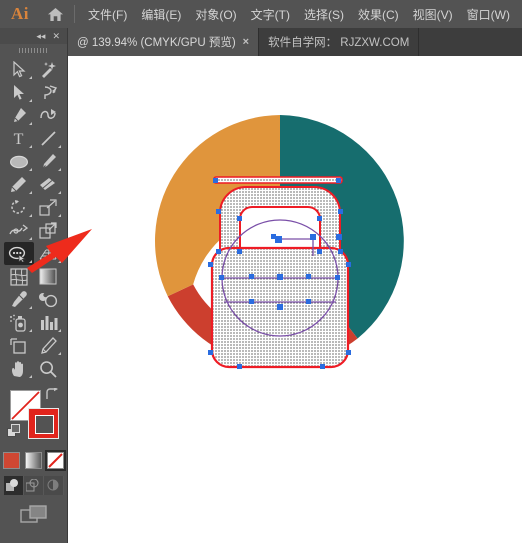 The width and height of the screenshot is (522, 543). Describe the element at coordinates (43, 423) in the screenshot. I see `stroke-swatch` at that location.